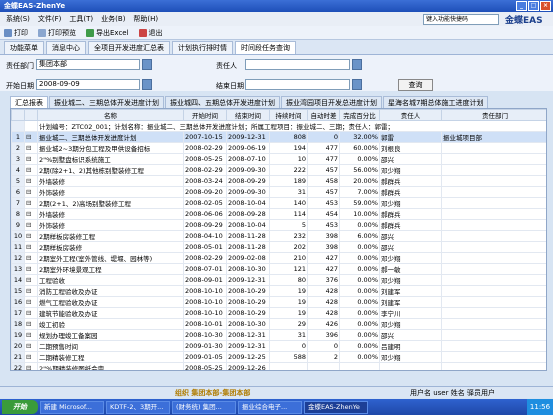 This screenshot has width=553, height=415. I want to click on col-header-name: 名称, so click(110, 115).